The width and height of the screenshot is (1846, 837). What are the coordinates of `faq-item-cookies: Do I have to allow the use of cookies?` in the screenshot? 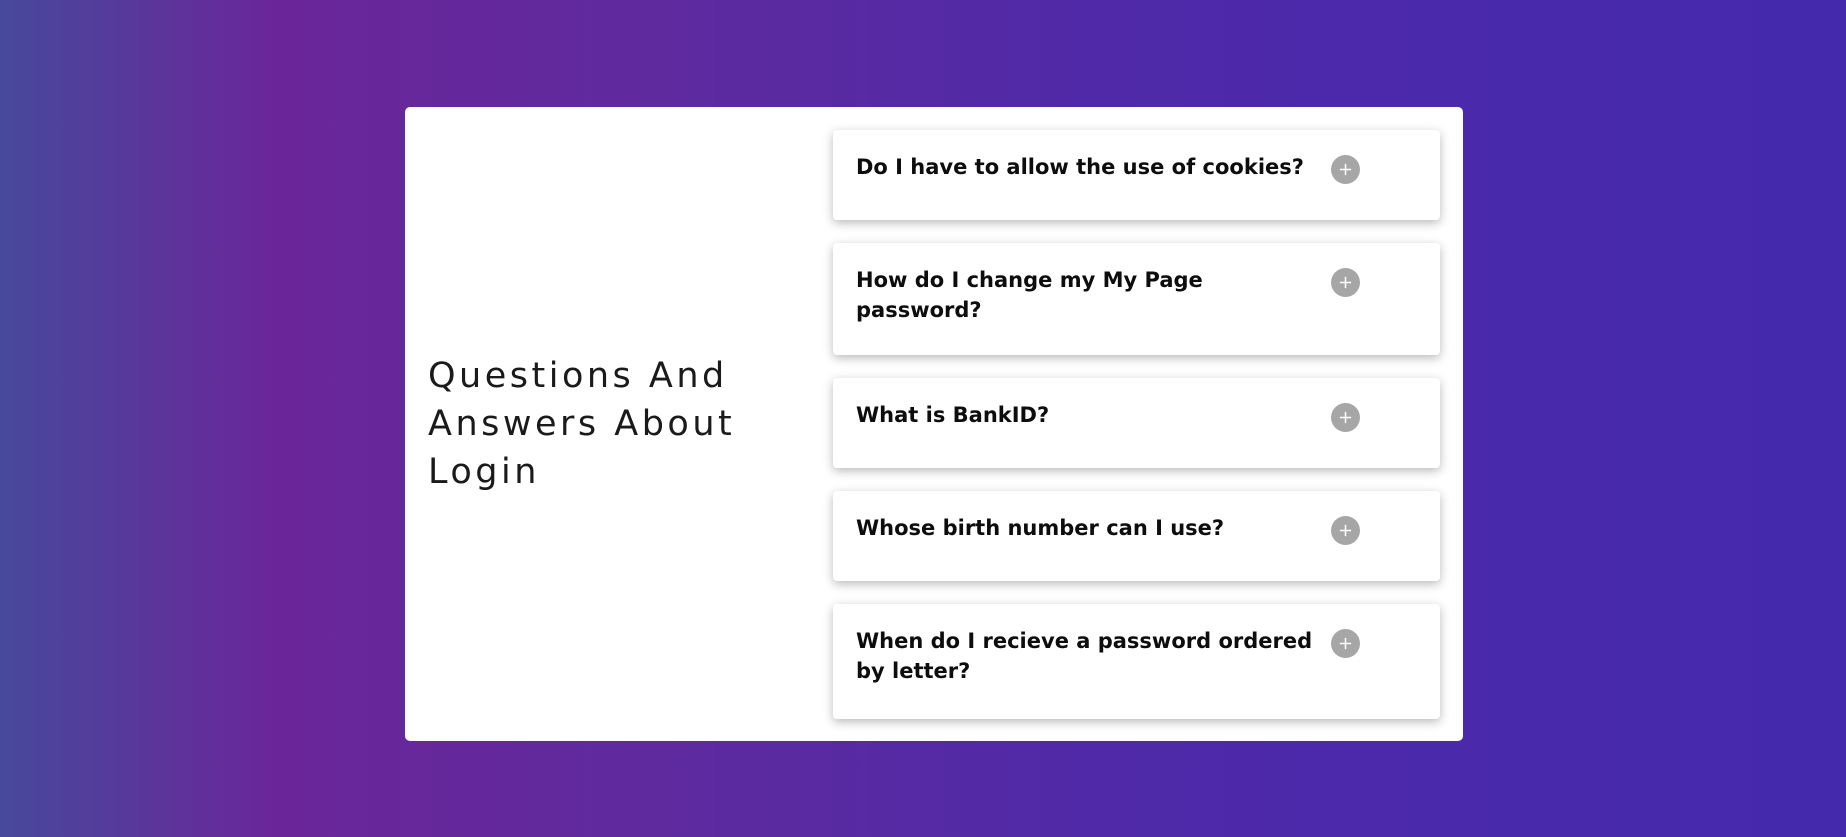 It's located at (1136, 175).